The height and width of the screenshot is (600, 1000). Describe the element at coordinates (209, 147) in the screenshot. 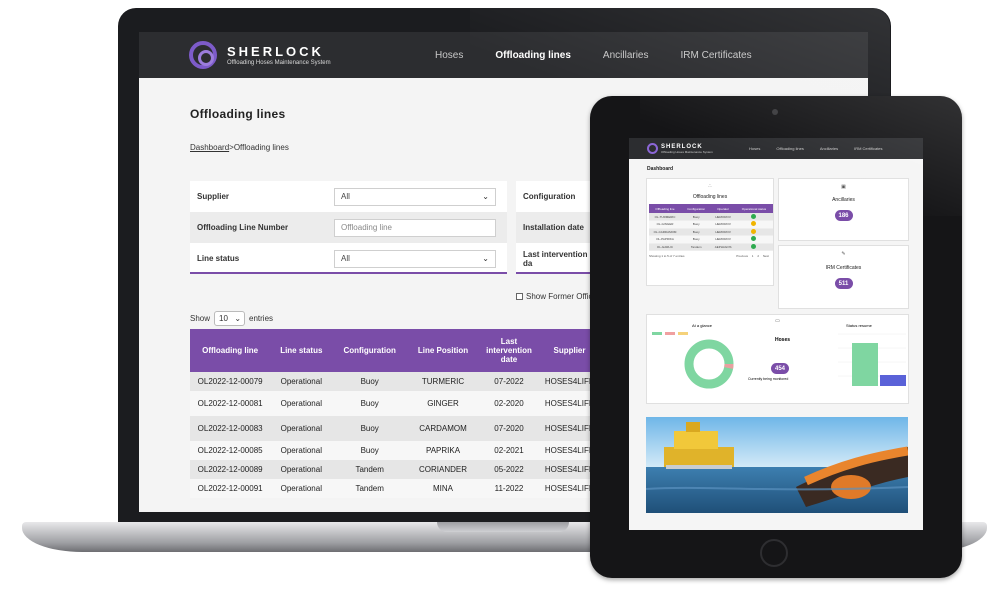

I see `breadcrumb-dashboard-link: Dashboard` at that location.